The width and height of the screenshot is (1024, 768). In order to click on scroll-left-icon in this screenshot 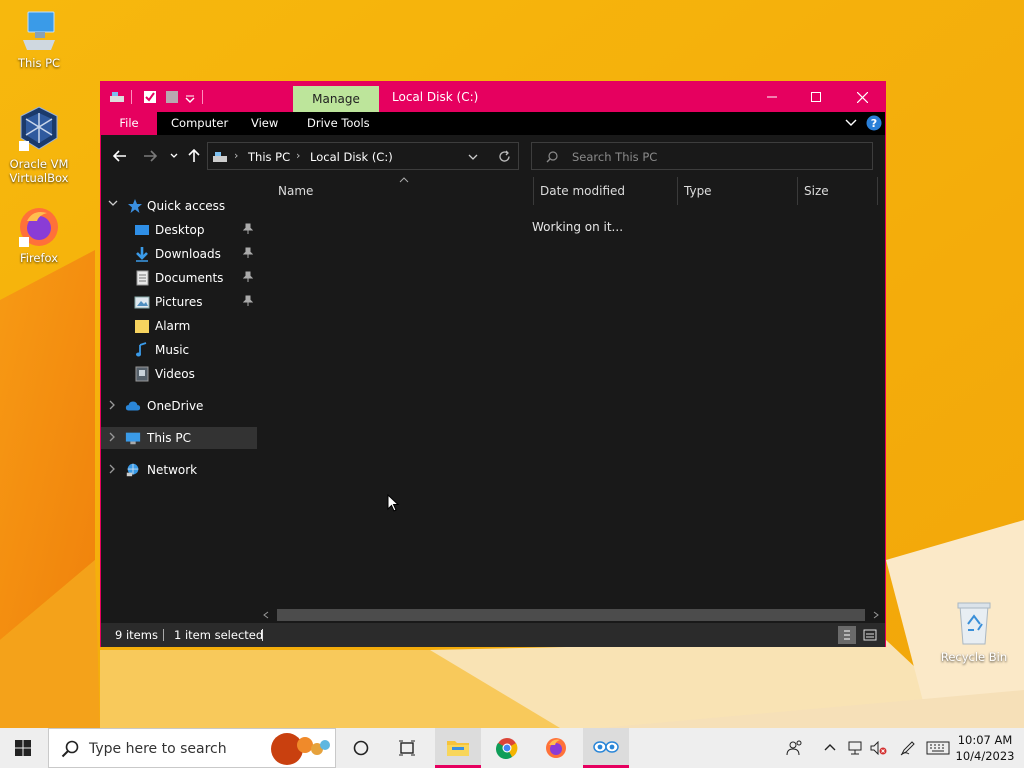, I will do `click(266, 615)`.